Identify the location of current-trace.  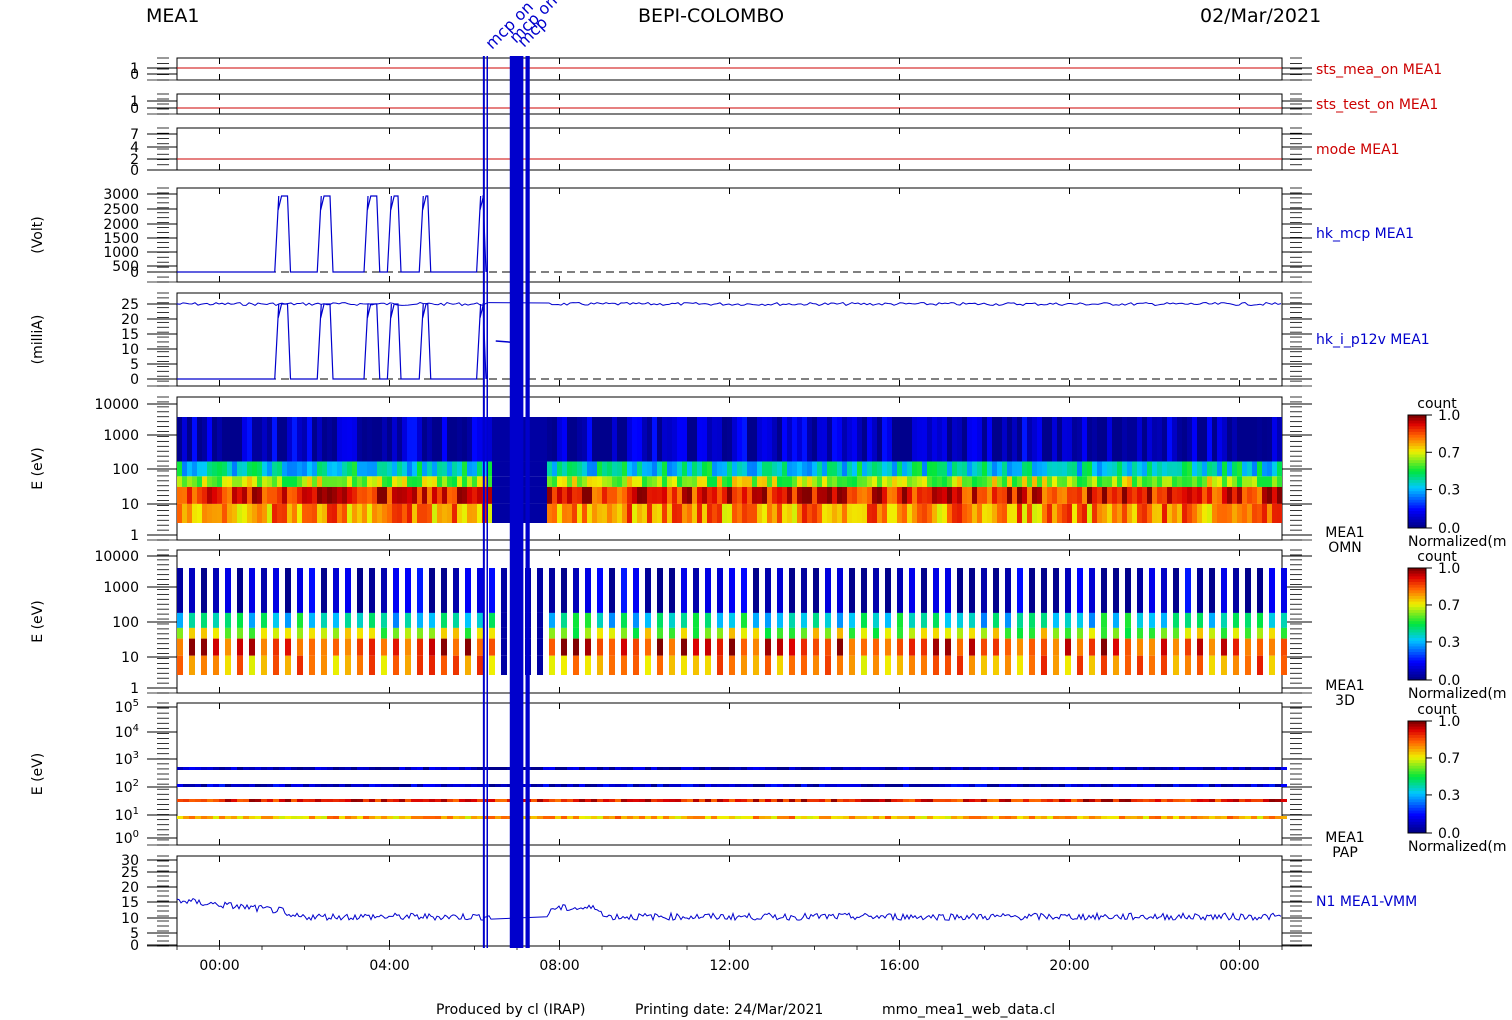
(729, 304).